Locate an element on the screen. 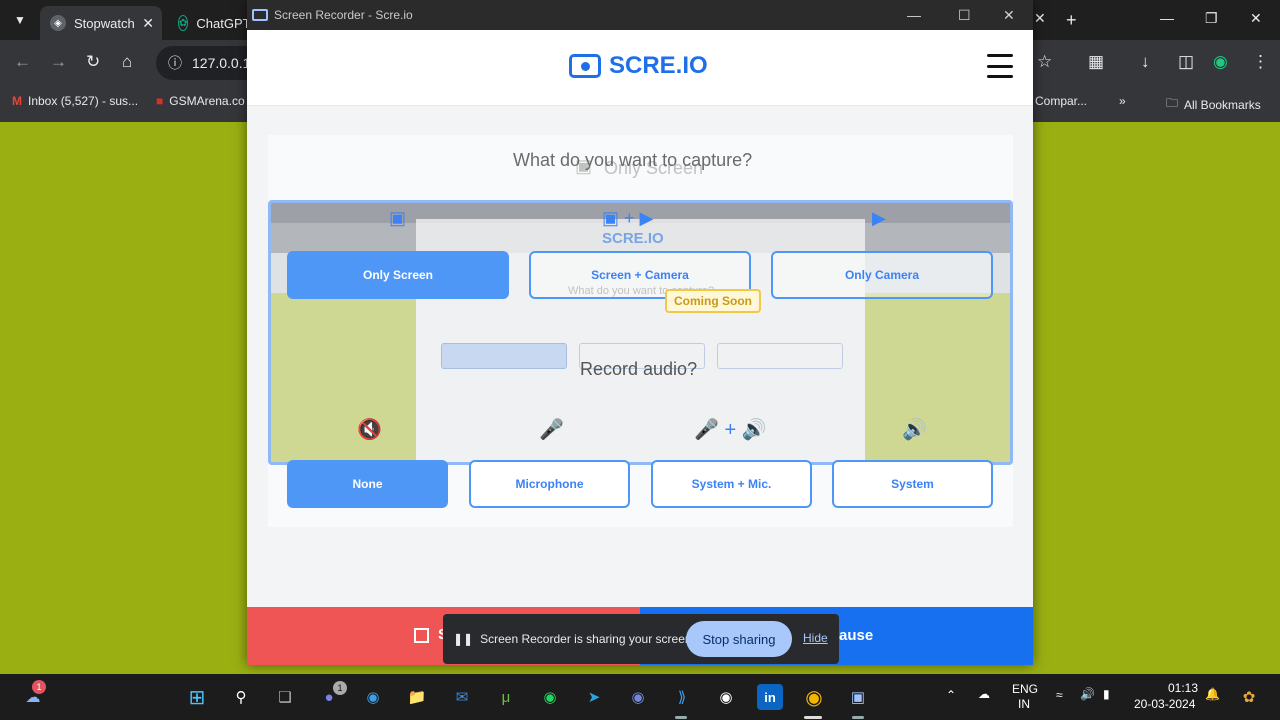 The height and width of the screenshot is (720, 1280). bookmark-label: GSMArena.co is located at coordinates (207, 101).